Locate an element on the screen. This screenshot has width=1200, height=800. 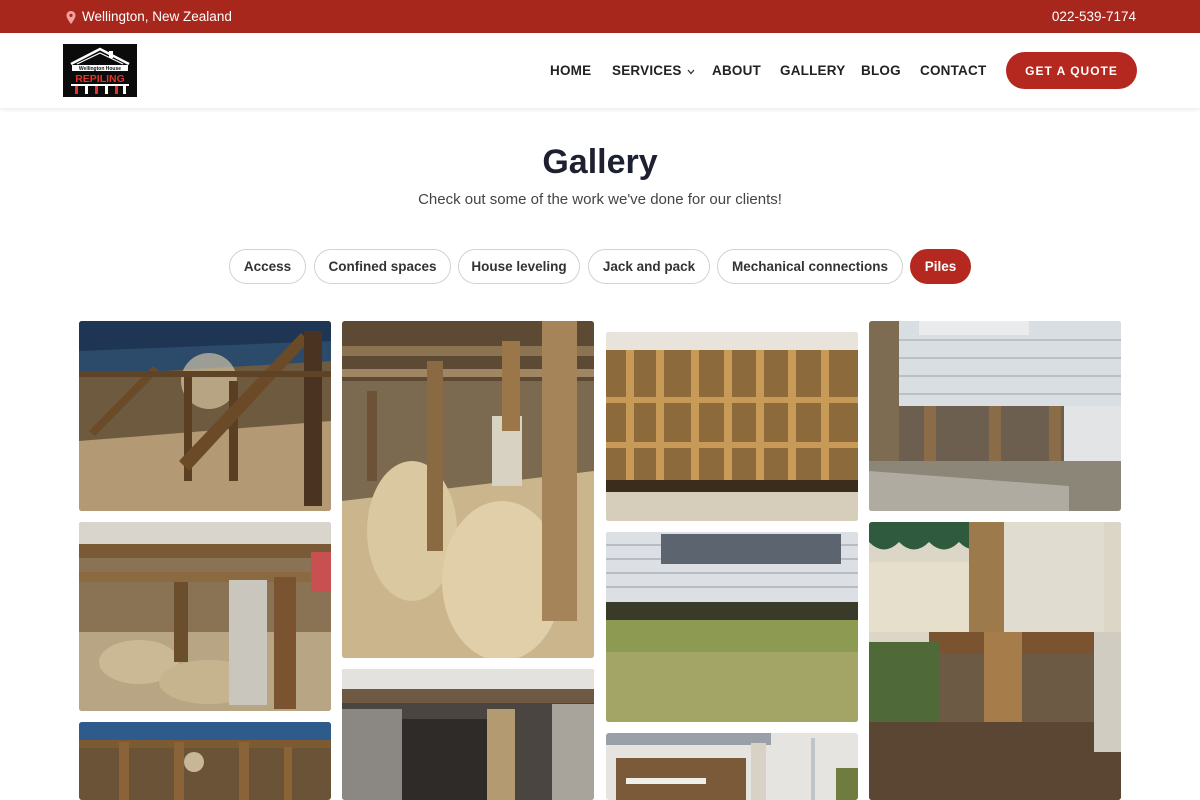
phone-link: 022-539-7174 is located at coordinates (1094, 16).